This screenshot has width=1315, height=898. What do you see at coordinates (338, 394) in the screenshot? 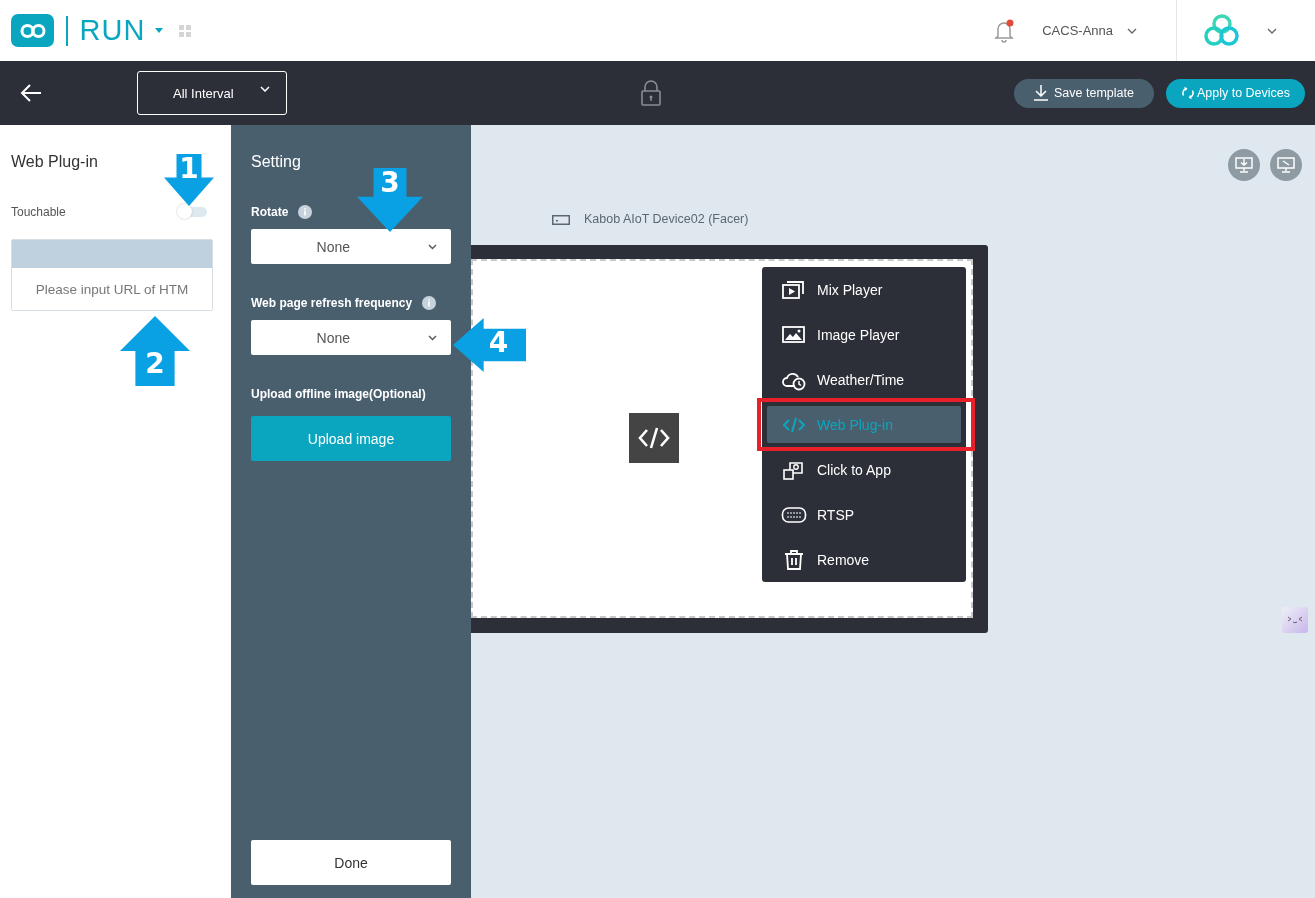
I see `upload-label: Upload offline image(Optional)` at bounding box center [338, 394].